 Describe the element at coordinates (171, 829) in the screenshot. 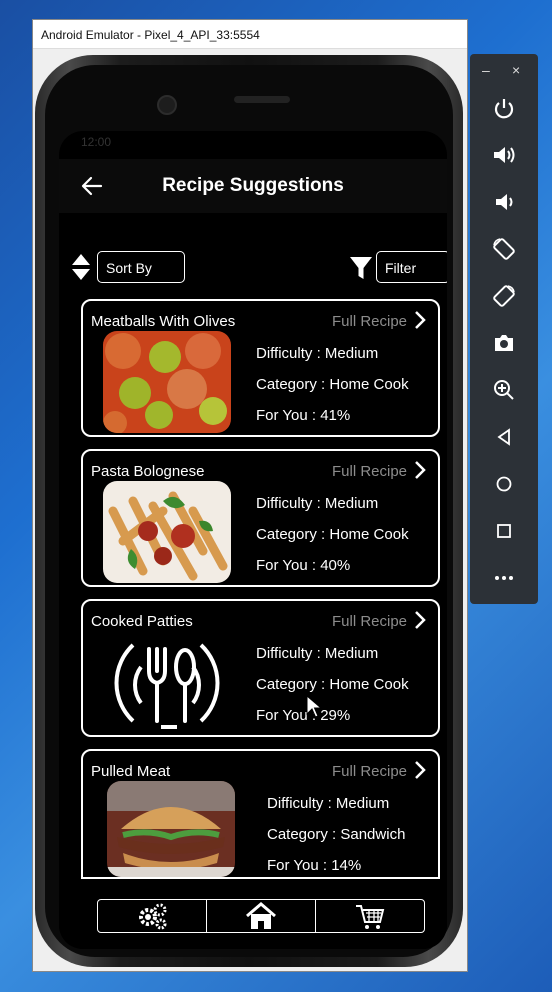

I see `recipe-image-sandwich` at that location.